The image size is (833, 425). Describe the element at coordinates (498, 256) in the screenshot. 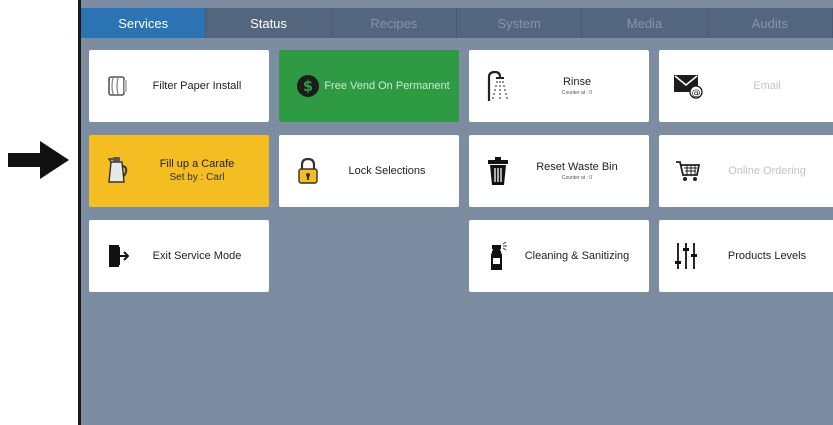

I see `spray-bottle-icon` at that location.